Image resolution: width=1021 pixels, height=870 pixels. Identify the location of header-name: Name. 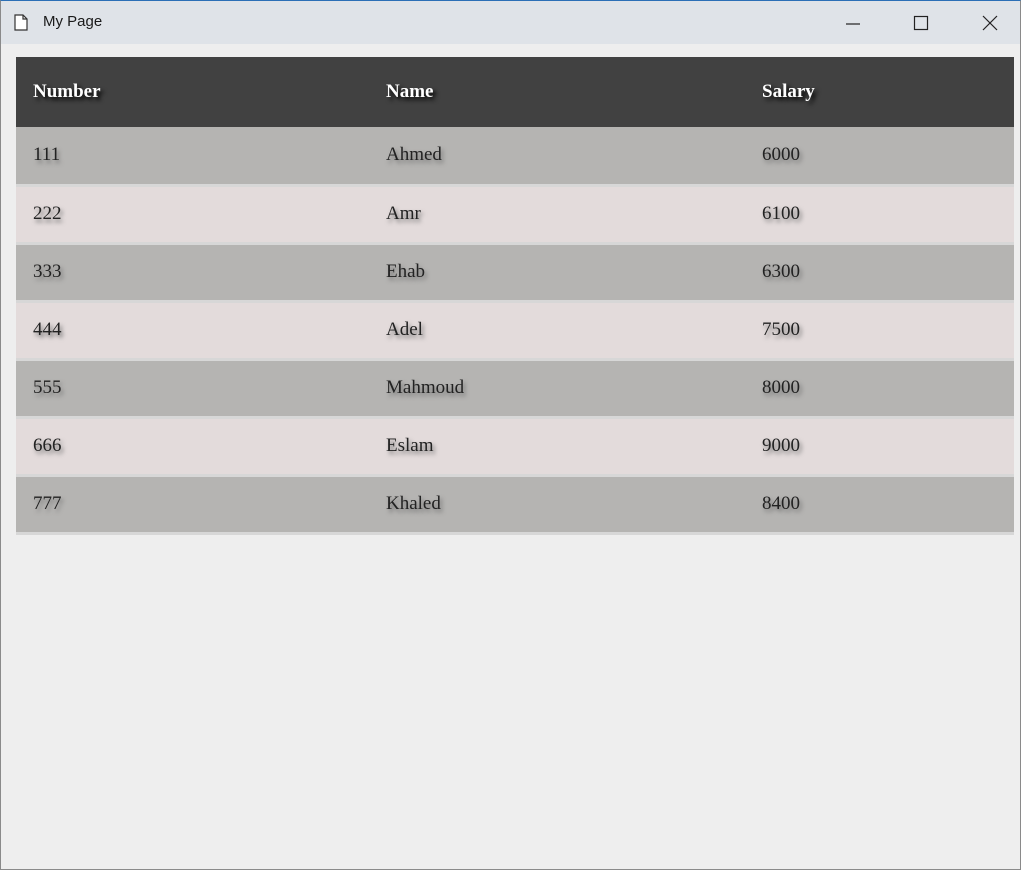
(410, 91).